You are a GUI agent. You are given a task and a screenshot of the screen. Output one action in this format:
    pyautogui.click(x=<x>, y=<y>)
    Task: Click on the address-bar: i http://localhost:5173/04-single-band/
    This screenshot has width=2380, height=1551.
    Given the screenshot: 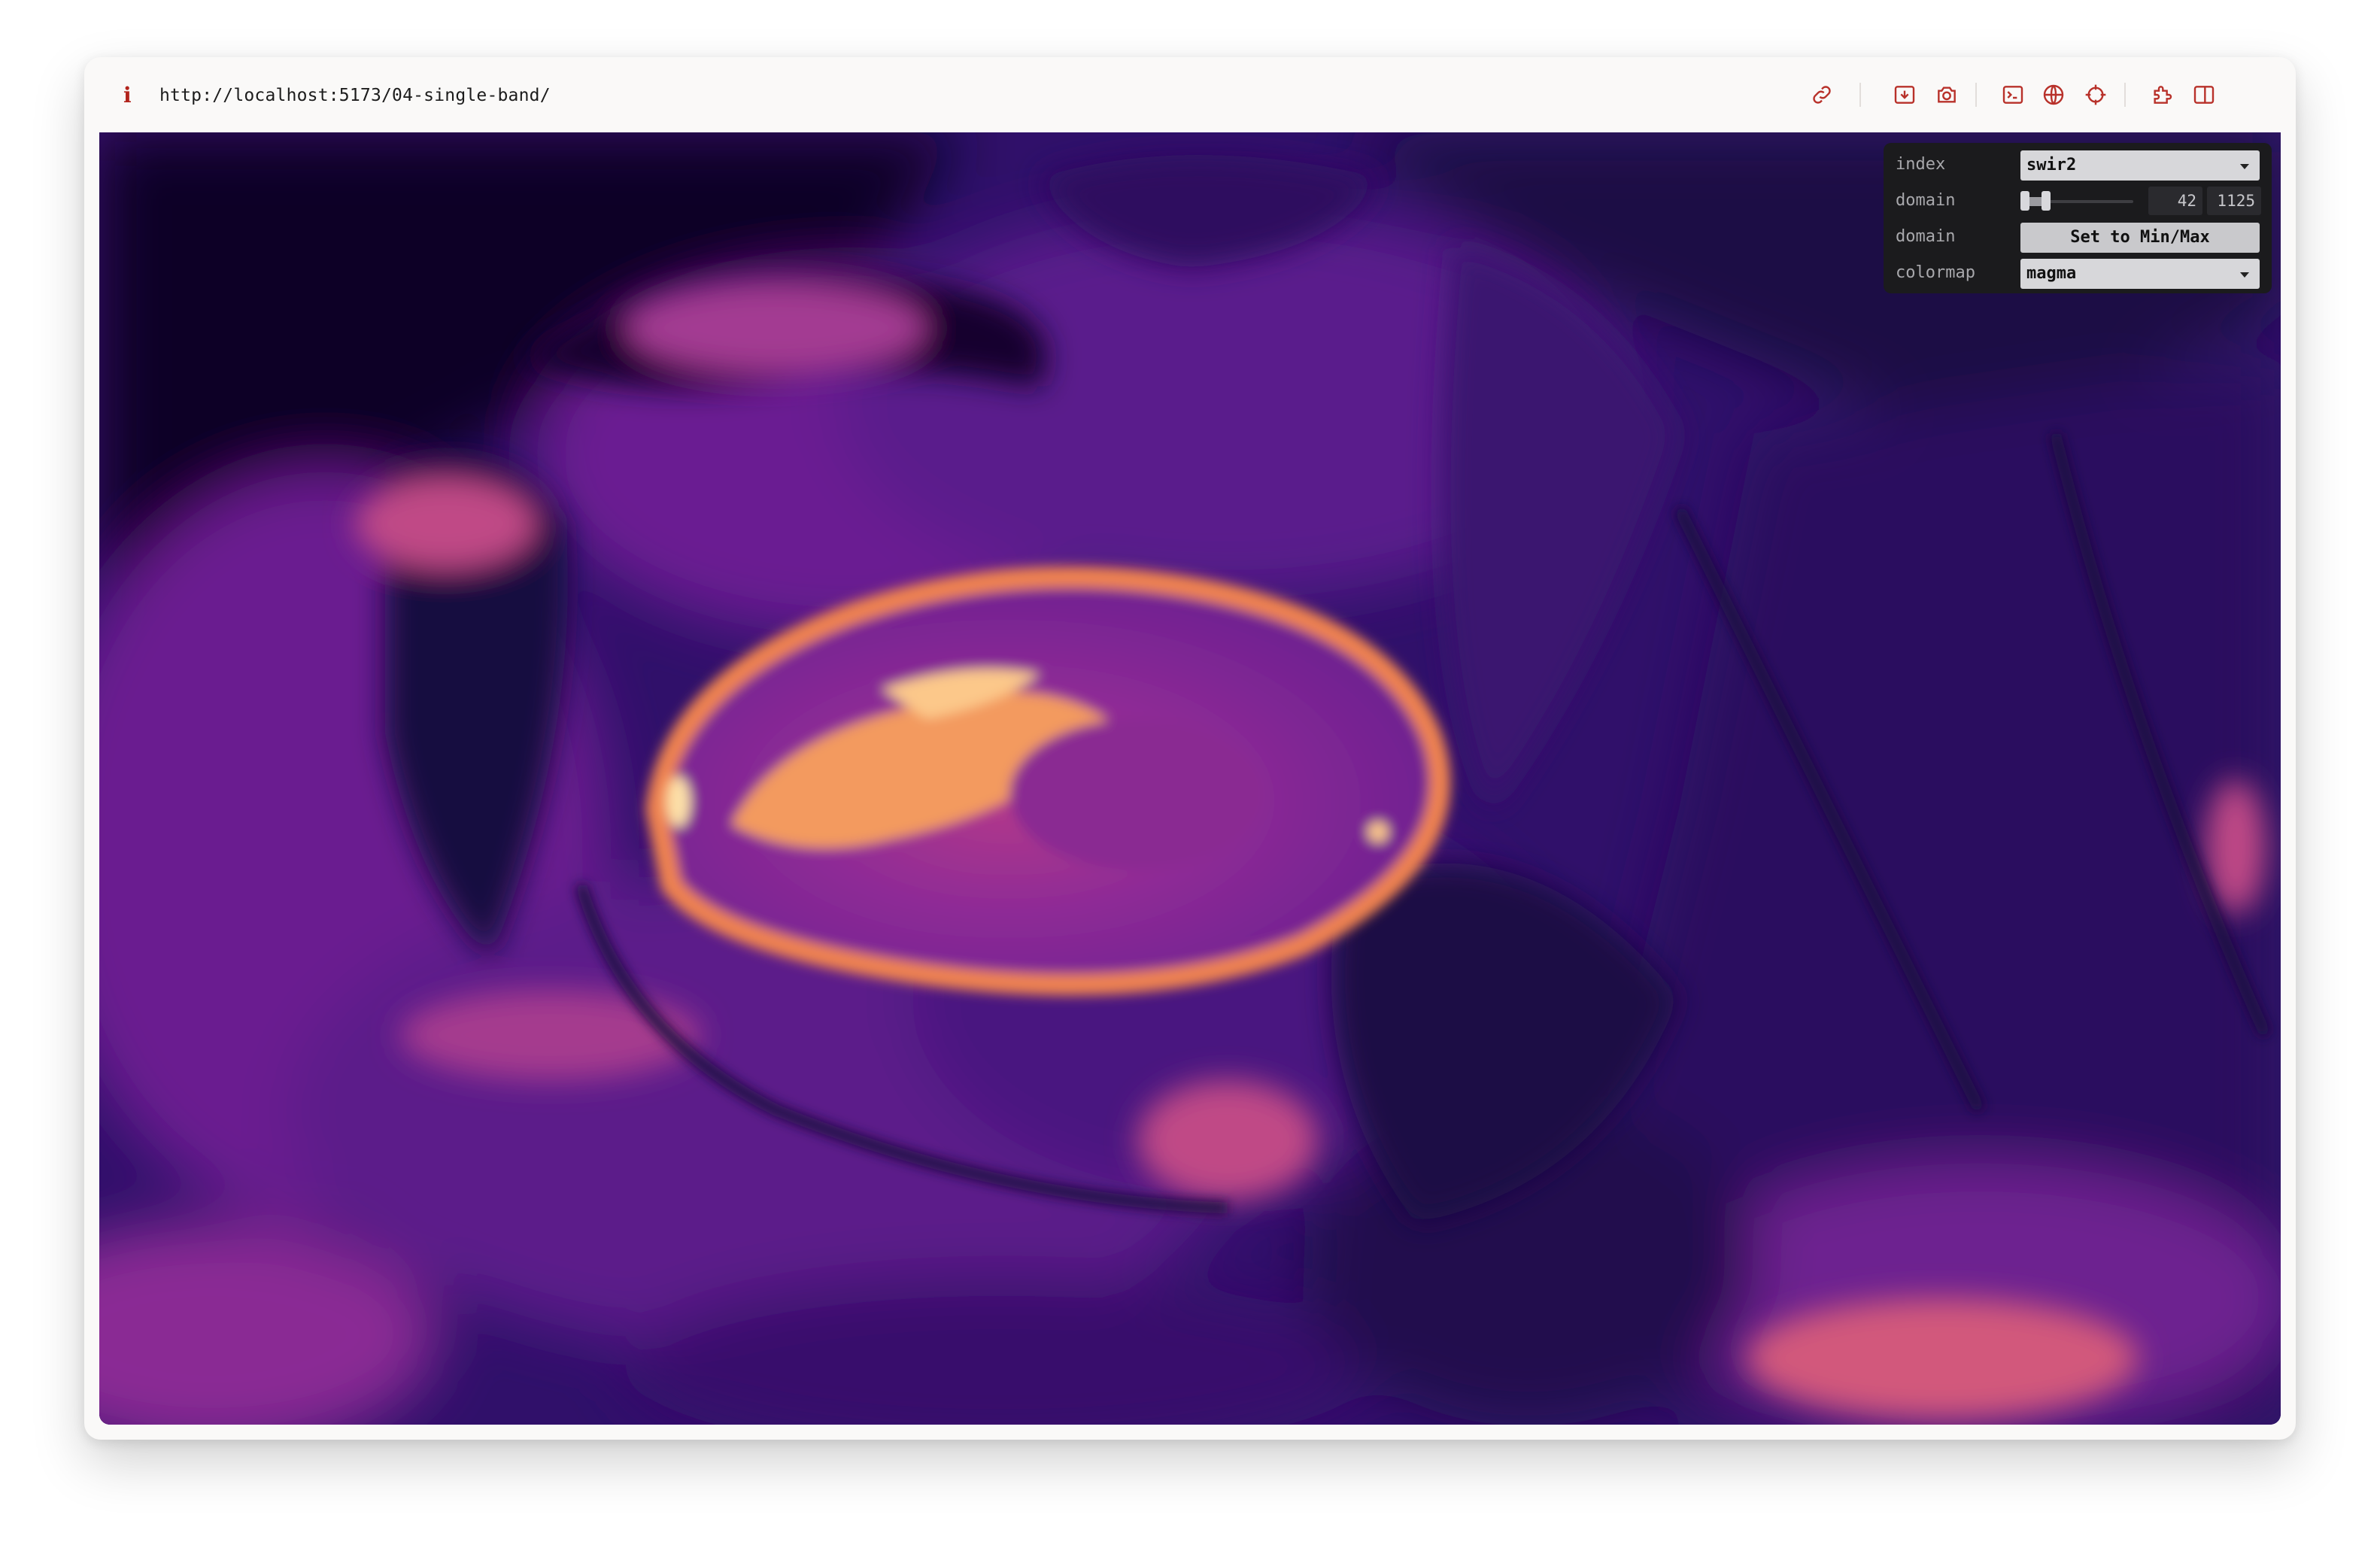 What is the action you would take?
    pyautogui.click(x=1190, y=95)
    